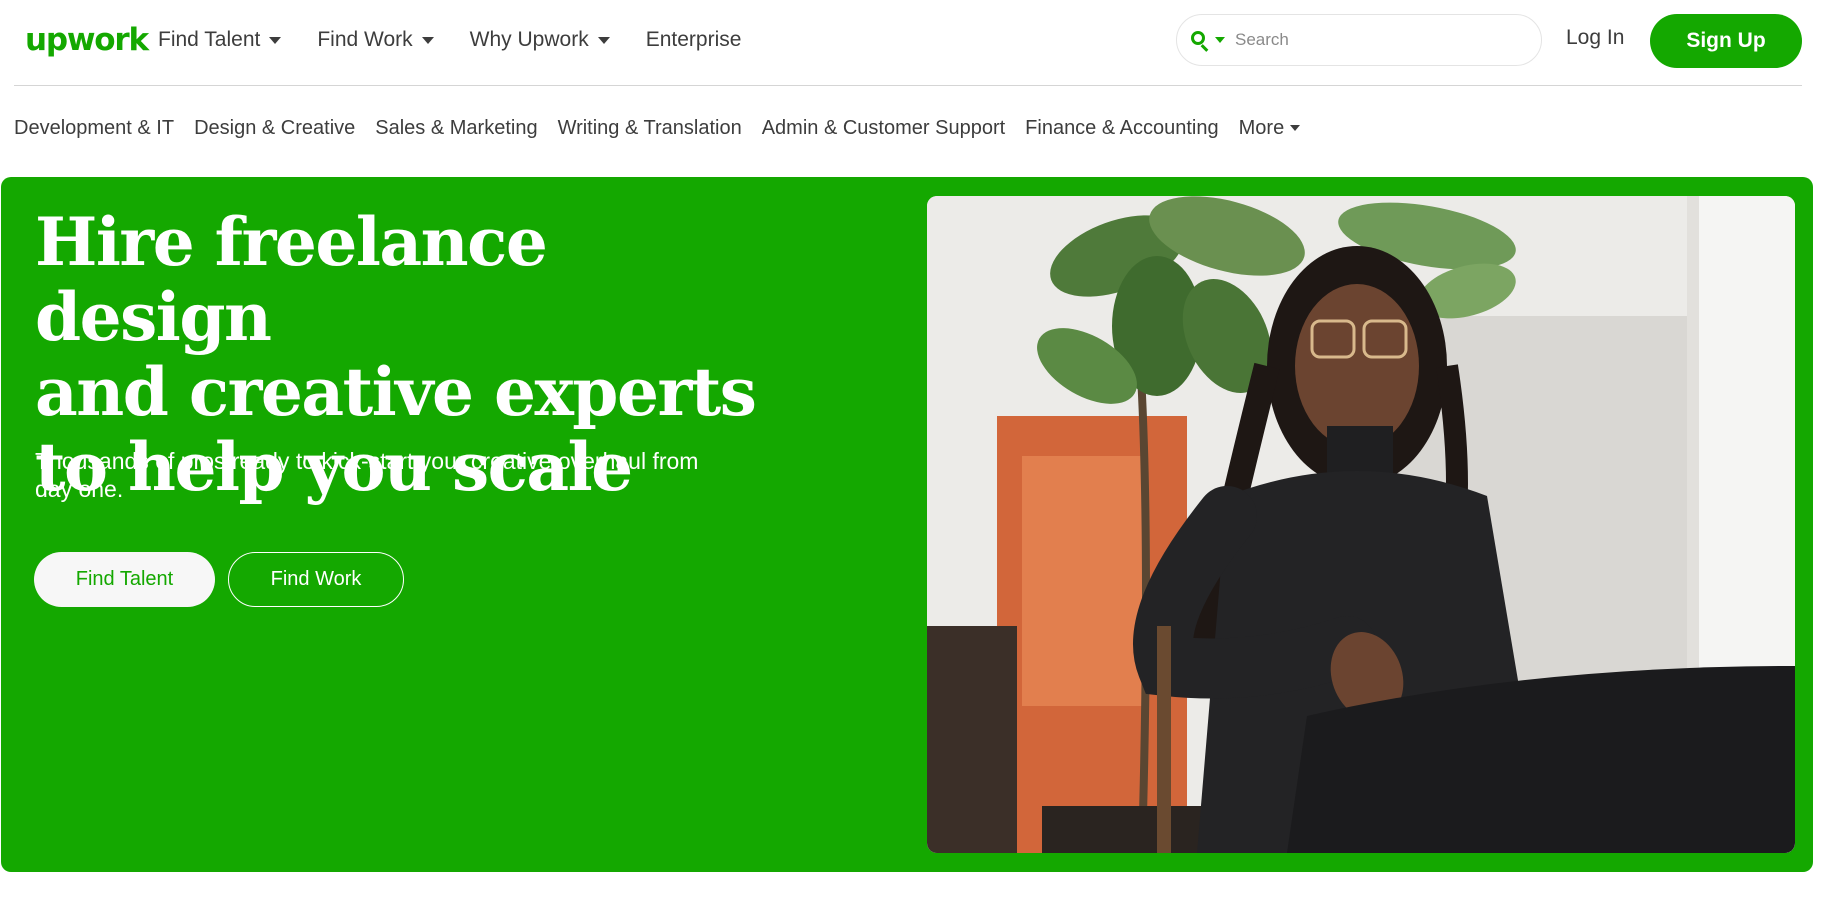 This screenshot has height=914, width=1824. I want to click on search-type-chevron-down-icon, so click(1220, 40).